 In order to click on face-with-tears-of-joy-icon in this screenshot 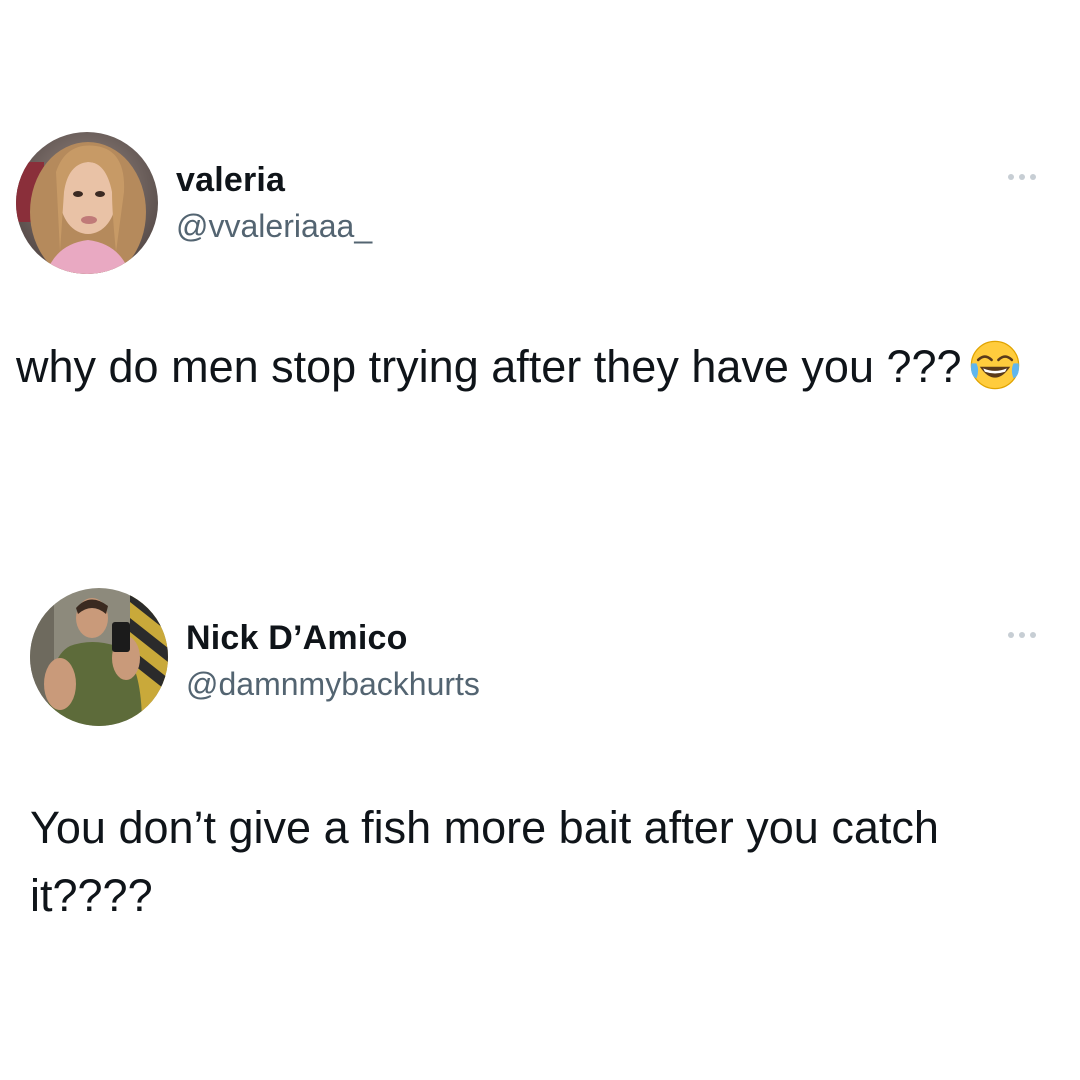, I will do `click(994, 365)`.